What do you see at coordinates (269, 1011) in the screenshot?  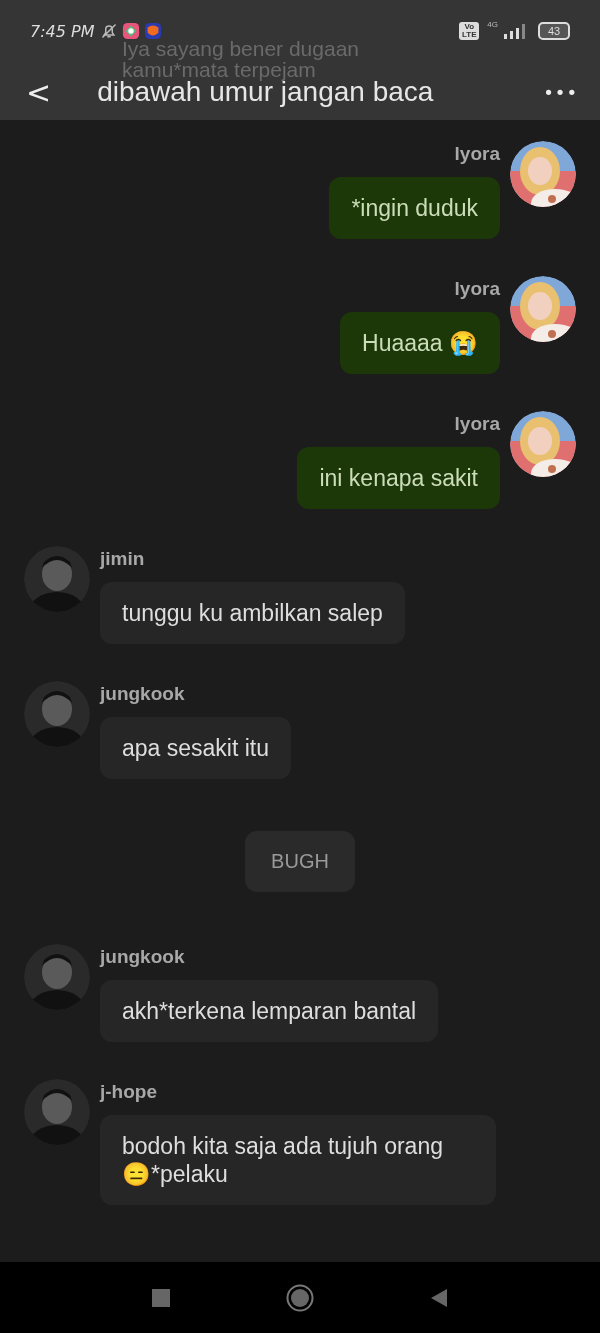 I see `message-bubble: akh*terkena lemparan bantal` at bounding box center [269, 1011].